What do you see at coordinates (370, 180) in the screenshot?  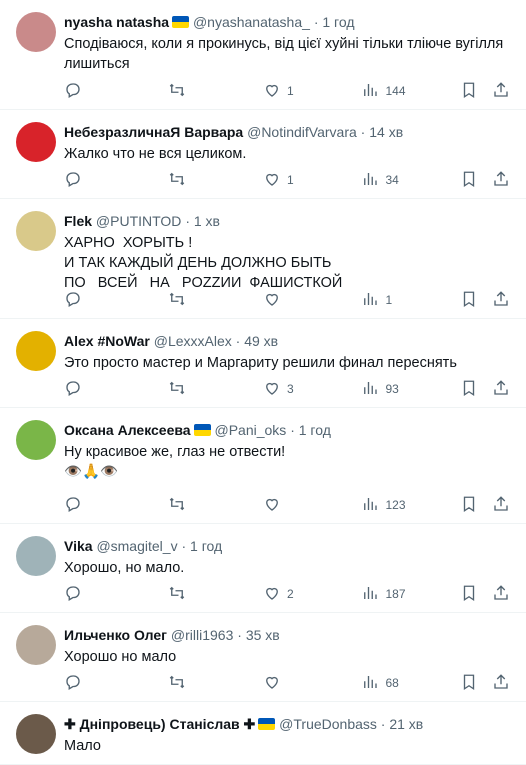 I see `bar-chart-icon` at bounding box center [370, 180].